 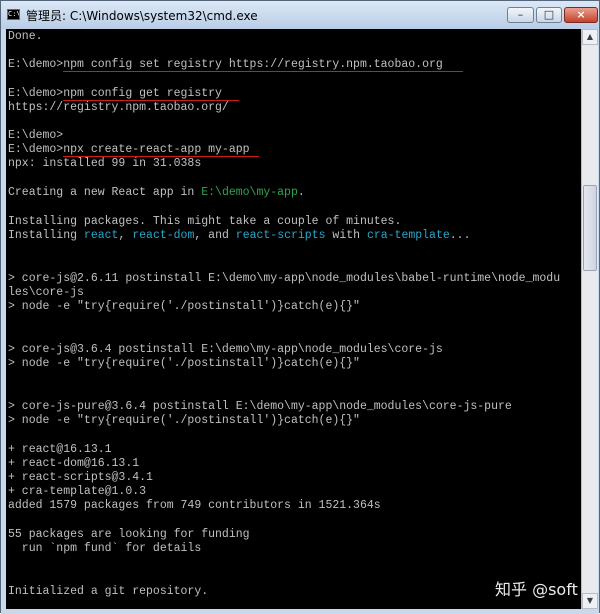 What do you see at coordinates (249, 192) in the screenshot?
I see `project-path: E:\demo\my-app` at bounding box center [249, 192].